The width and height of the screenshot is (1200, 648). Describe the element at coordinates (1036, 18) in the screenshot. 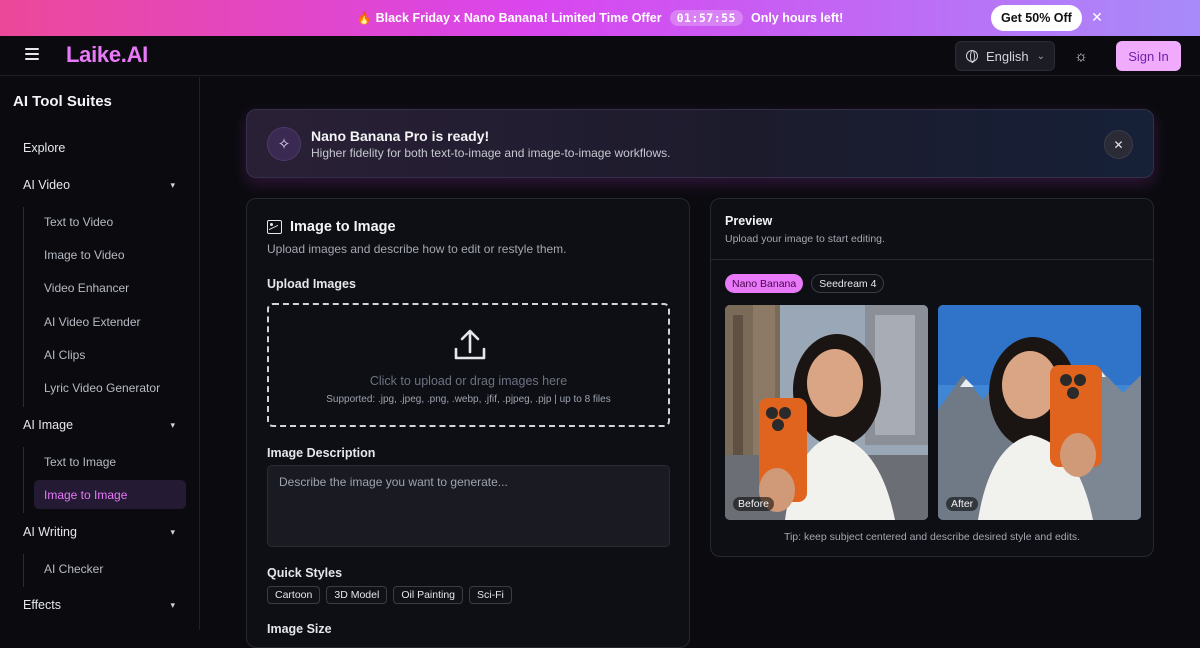

I see `get-discount-button: Get 50% Off` at that location.